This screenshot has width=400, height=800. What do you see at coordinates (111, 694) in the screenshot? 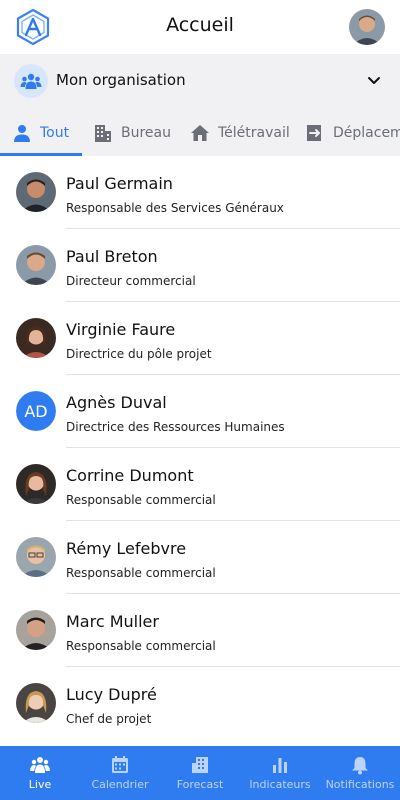
I see `person-name: Lucy Dupré` at bounding box center [111, 694].